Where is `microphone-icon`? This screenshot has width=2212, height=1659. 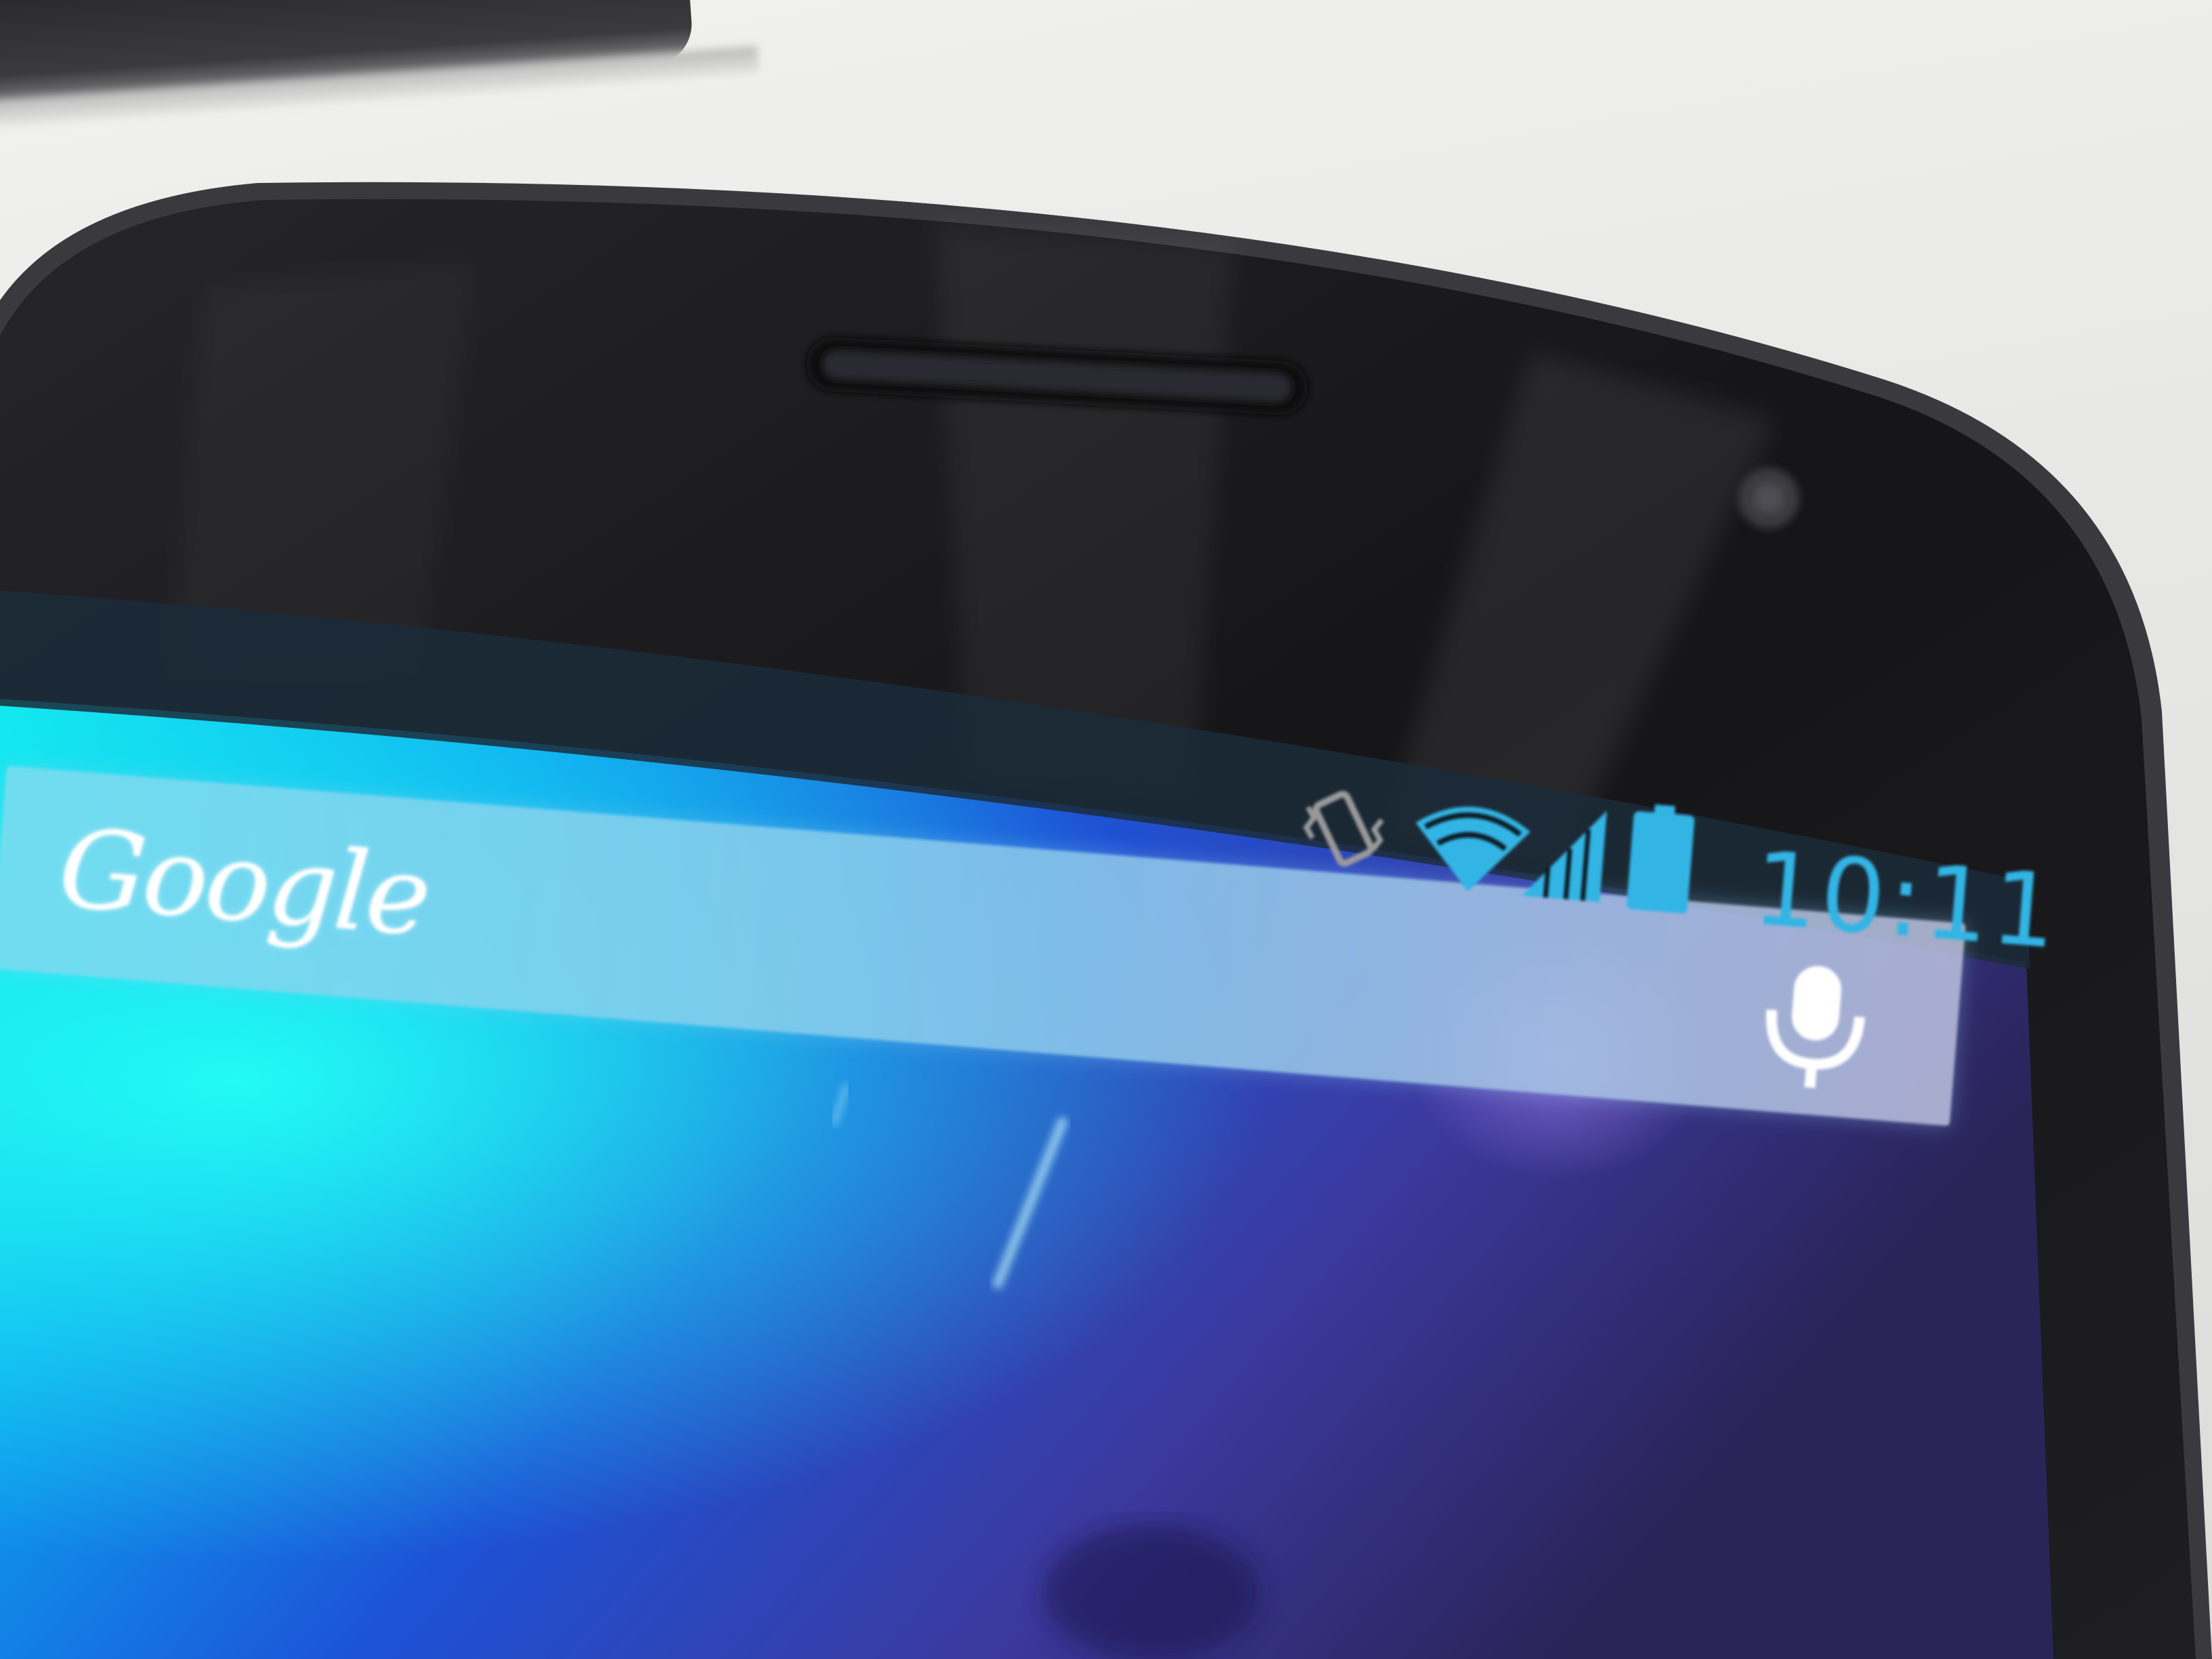
microphone-icon is located at coordinates (1815, 1027).